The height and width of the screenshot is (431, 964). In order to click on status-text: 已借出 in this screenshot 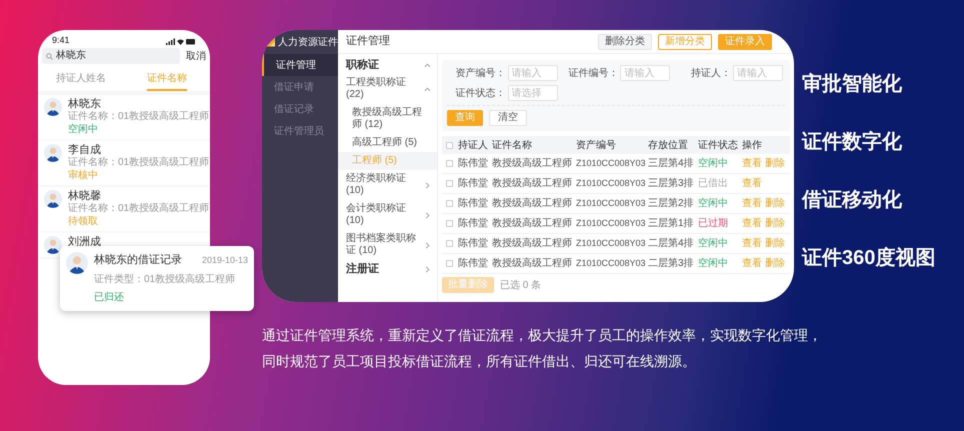, I will do `click(713, 183)`.